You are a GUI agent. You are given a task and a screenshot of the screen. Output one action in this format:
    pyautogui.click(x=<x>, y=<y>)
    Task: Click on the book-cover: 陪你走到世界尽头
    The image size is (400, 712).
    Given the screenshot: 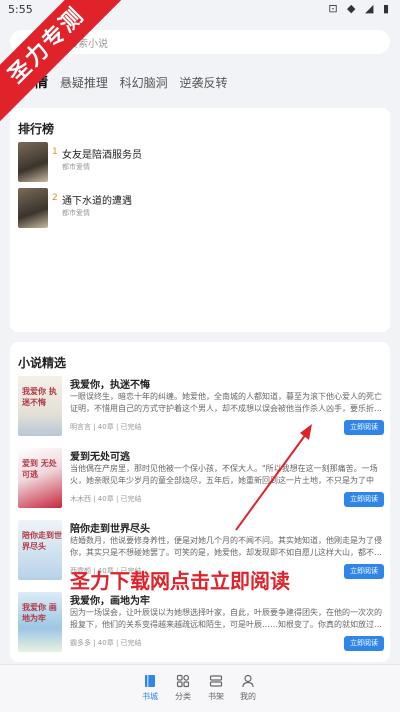 What is the action you would take?
    pyautogui.click(x=40, y=550)
    